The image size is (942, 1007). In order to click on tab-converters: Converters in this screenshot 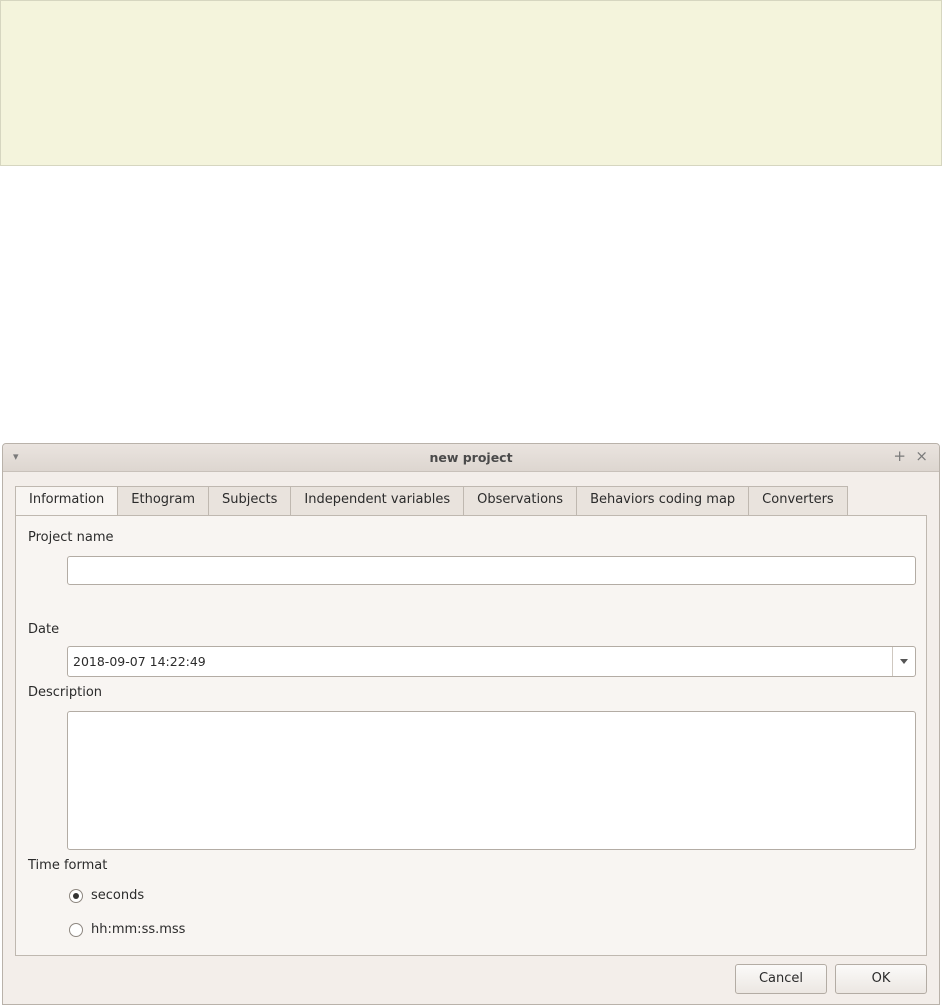, I will do `click(798, 501)`.